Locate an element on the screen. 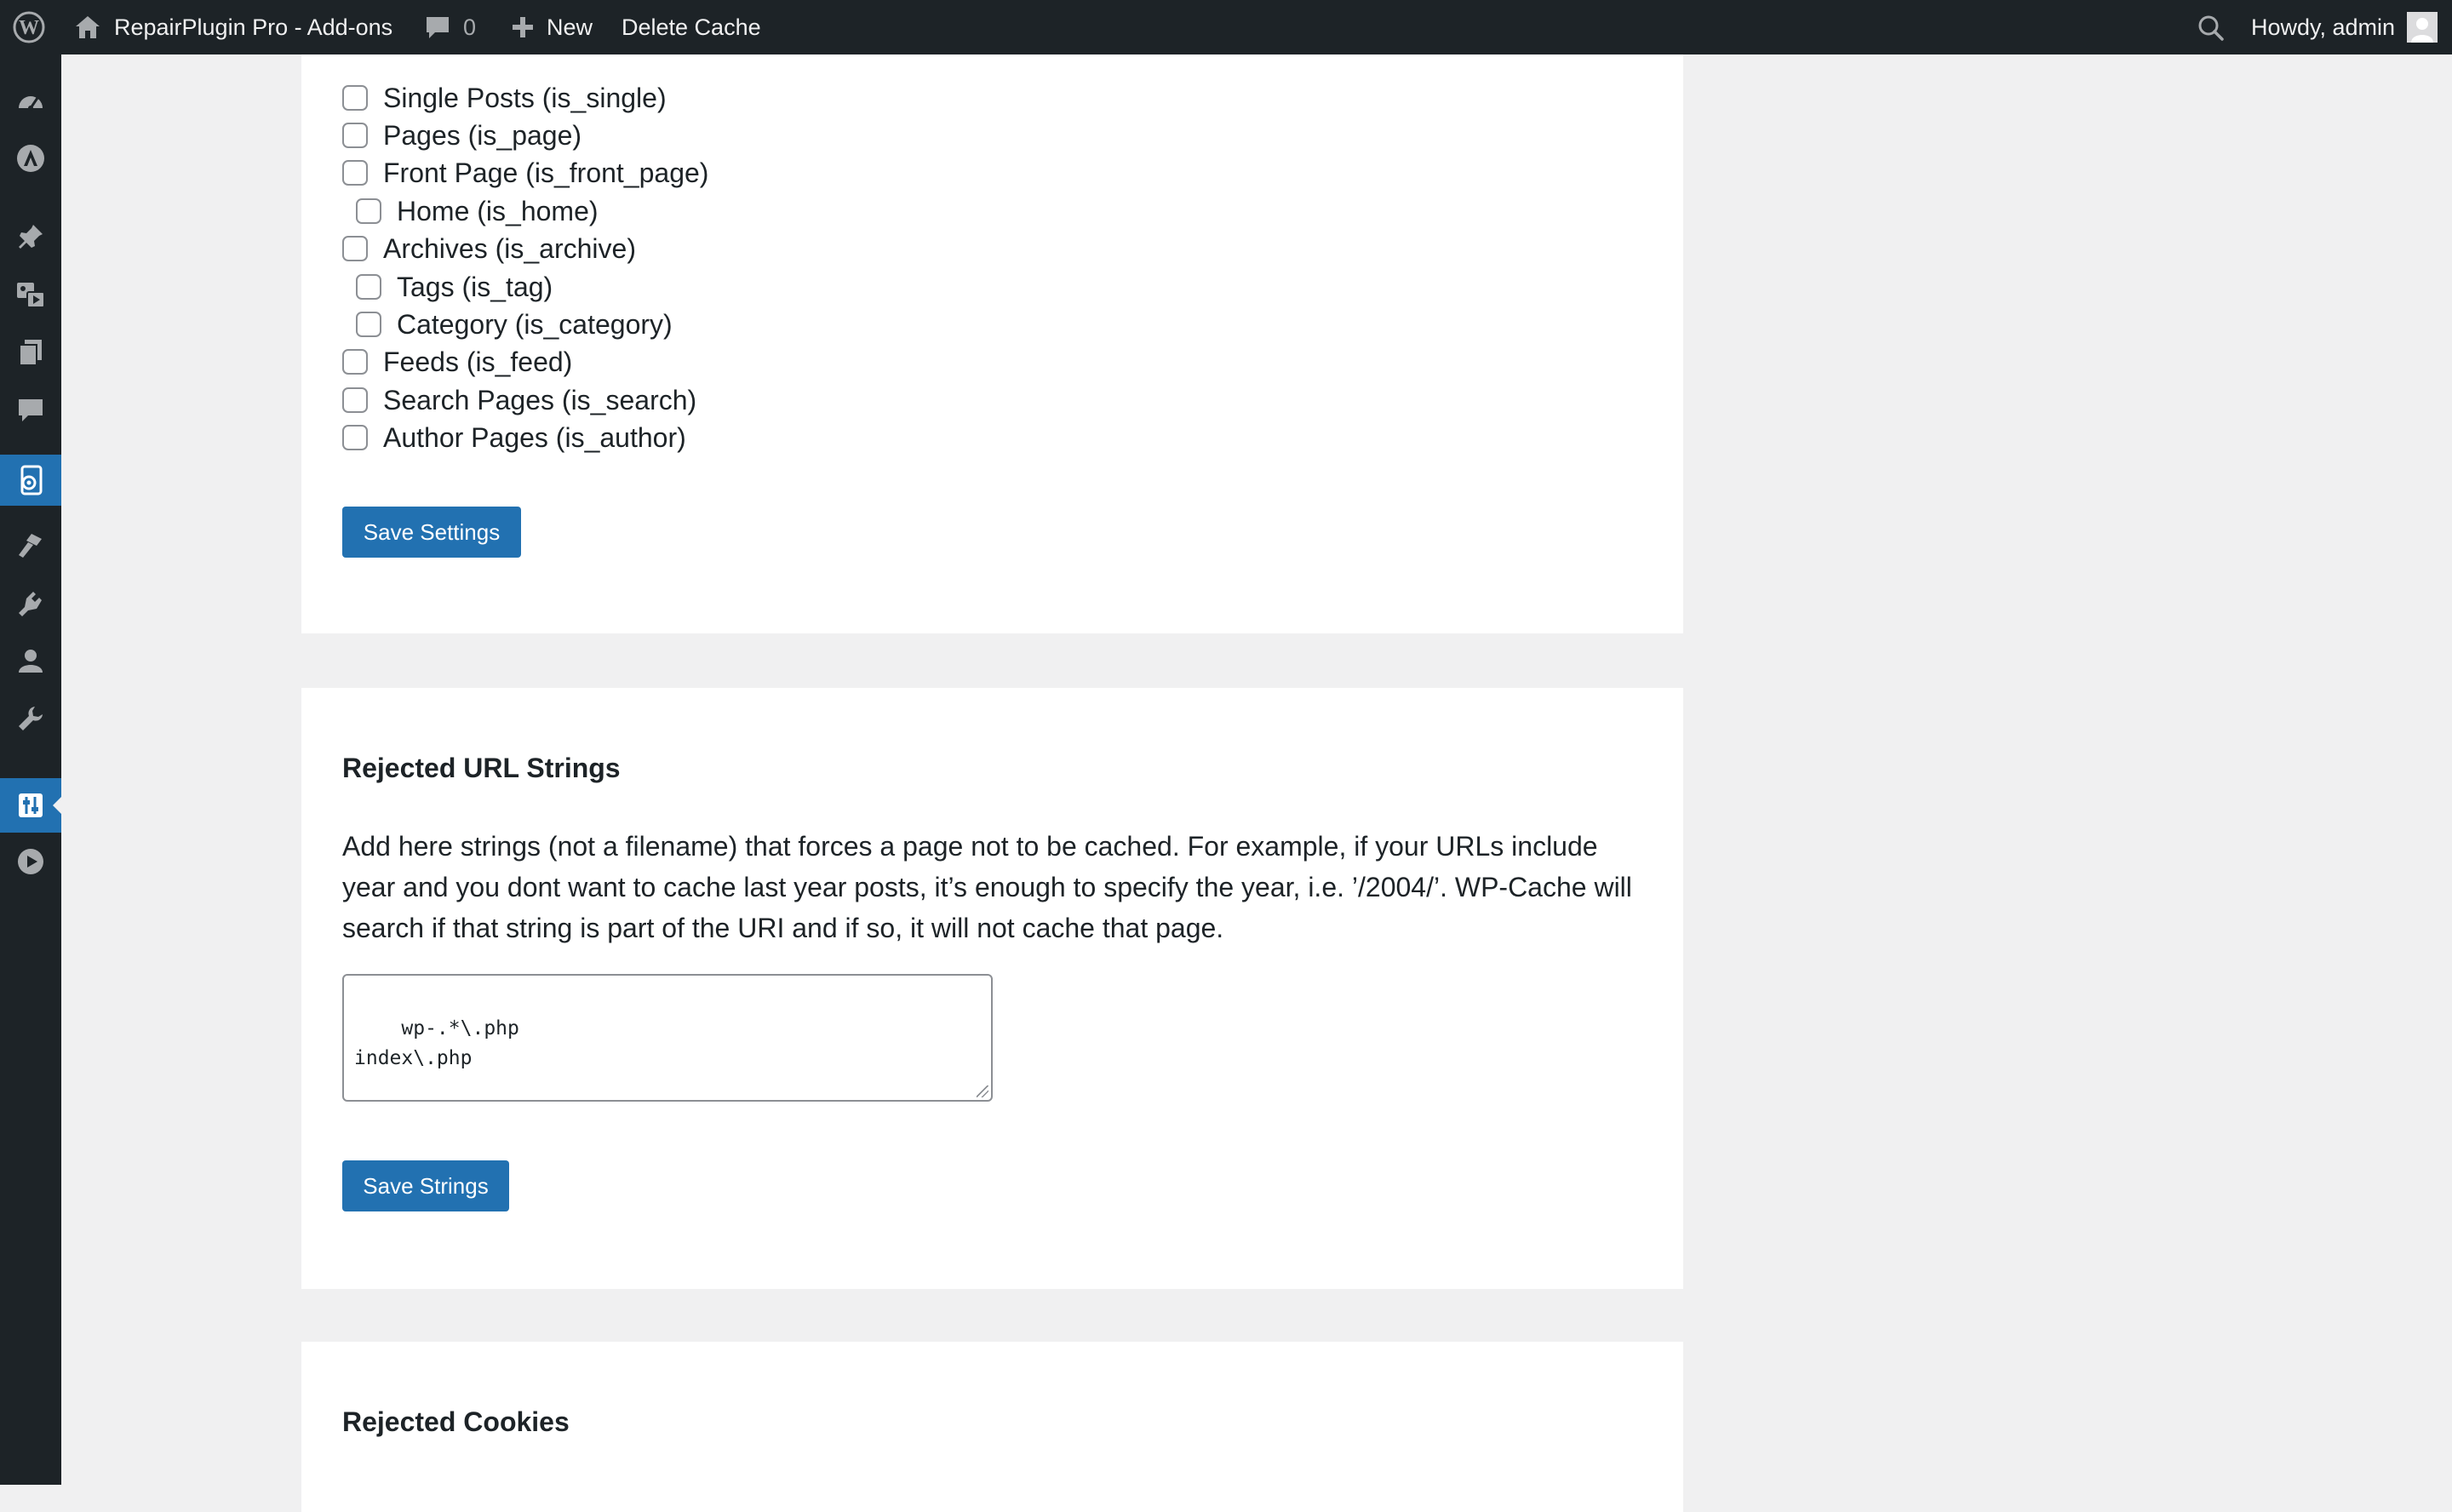 The height and width of the screenshot is (1512, 2452). option-front-page: Front Page (is_front_page) is located at coordinates (525, 173).